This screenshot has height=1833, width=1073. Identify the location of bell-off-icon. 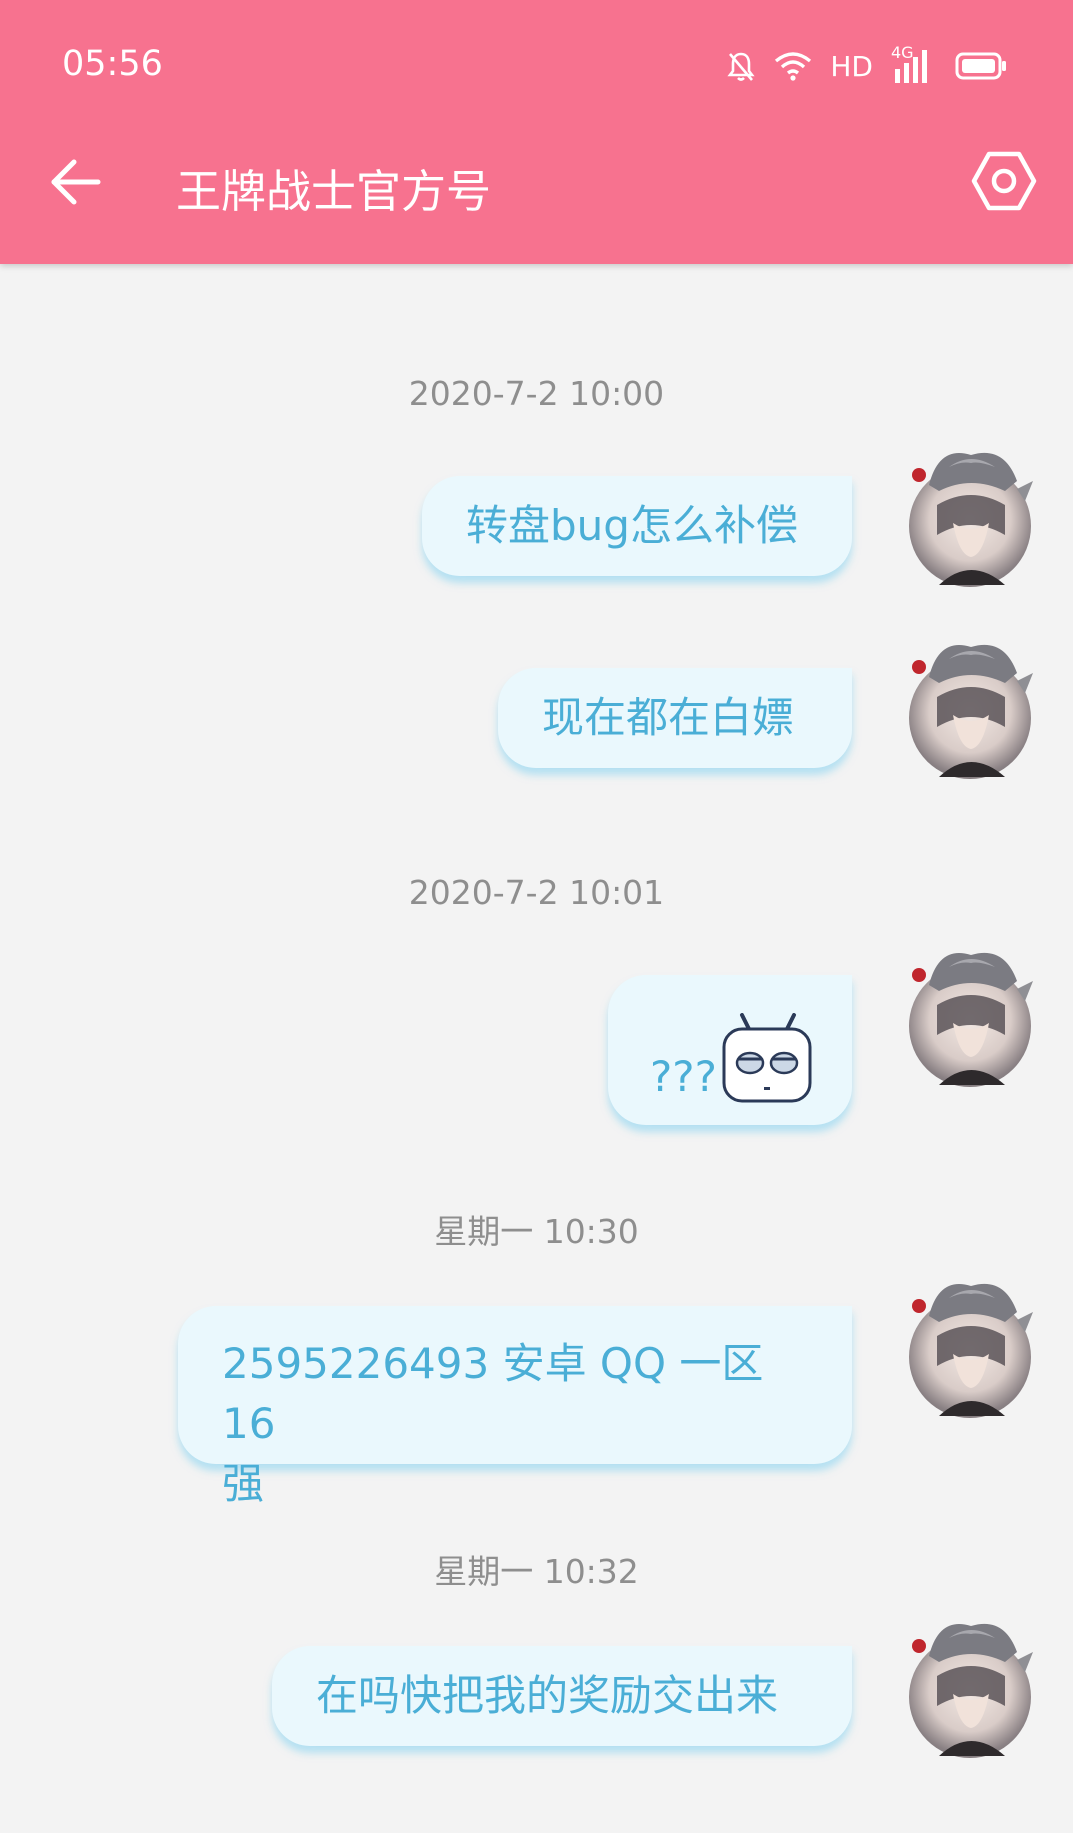
(741, 66).